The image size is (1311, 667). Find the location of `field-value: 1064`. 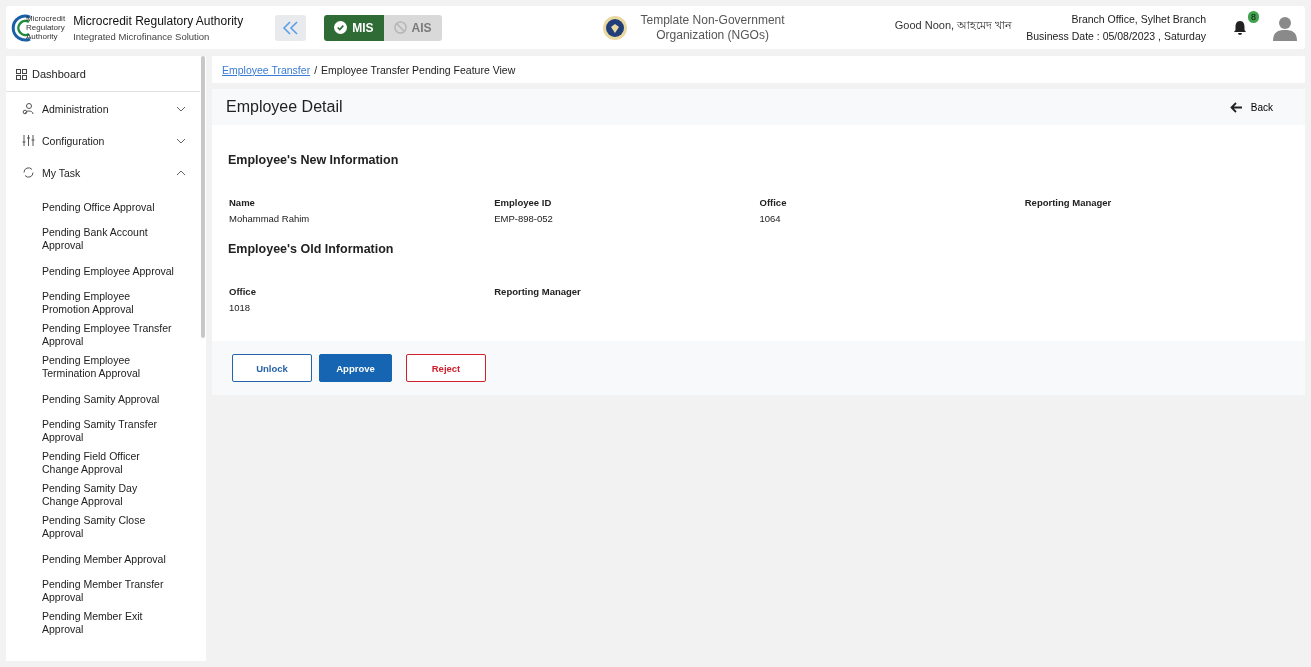

field-value: 1064 is located at coordinates (770, 218).